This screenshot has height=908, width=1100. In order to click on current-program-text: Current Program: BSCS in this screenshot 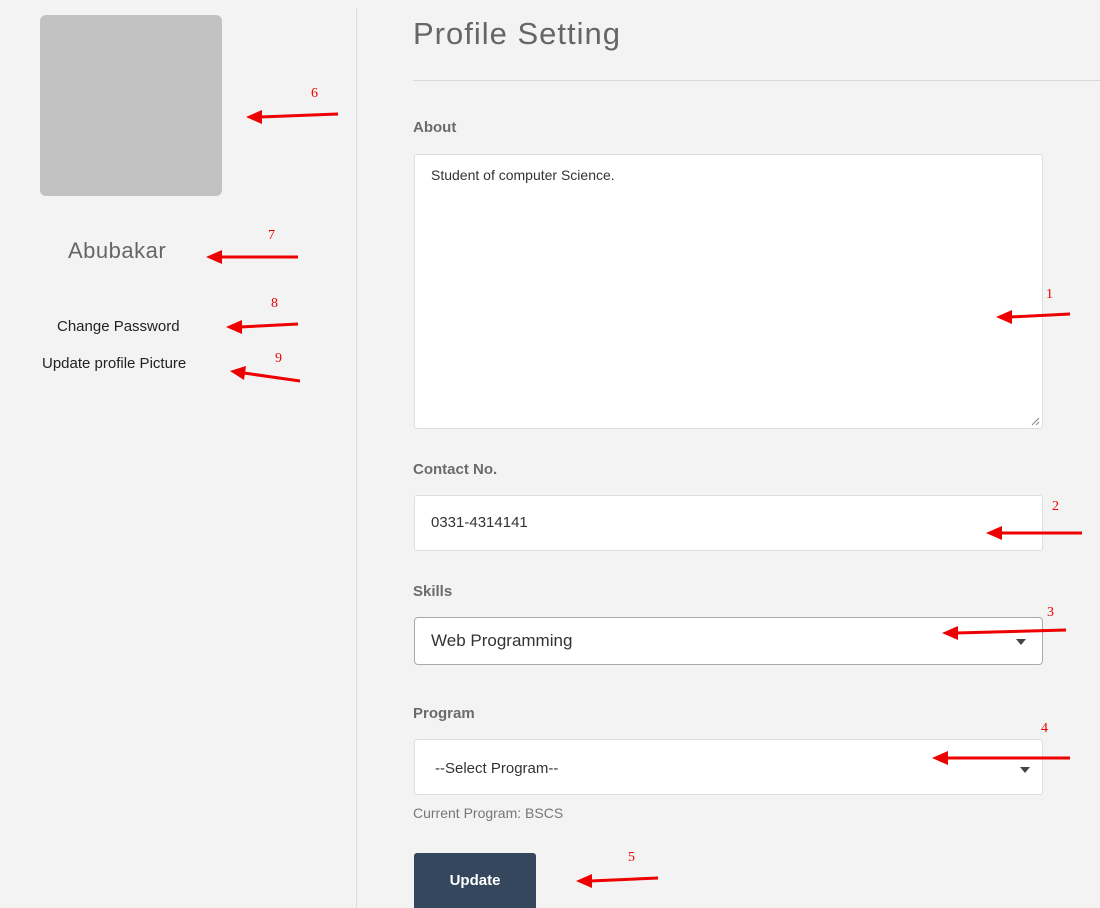, I will do `click(488, 813)`.